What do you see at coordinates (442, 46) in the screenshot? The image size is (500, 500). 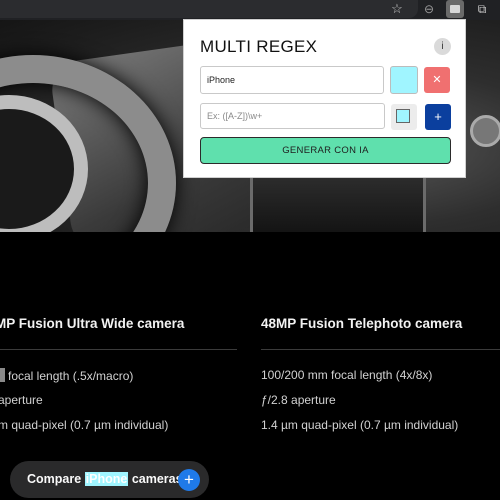 I see `info-button: i` at bounding box center [442, 46].